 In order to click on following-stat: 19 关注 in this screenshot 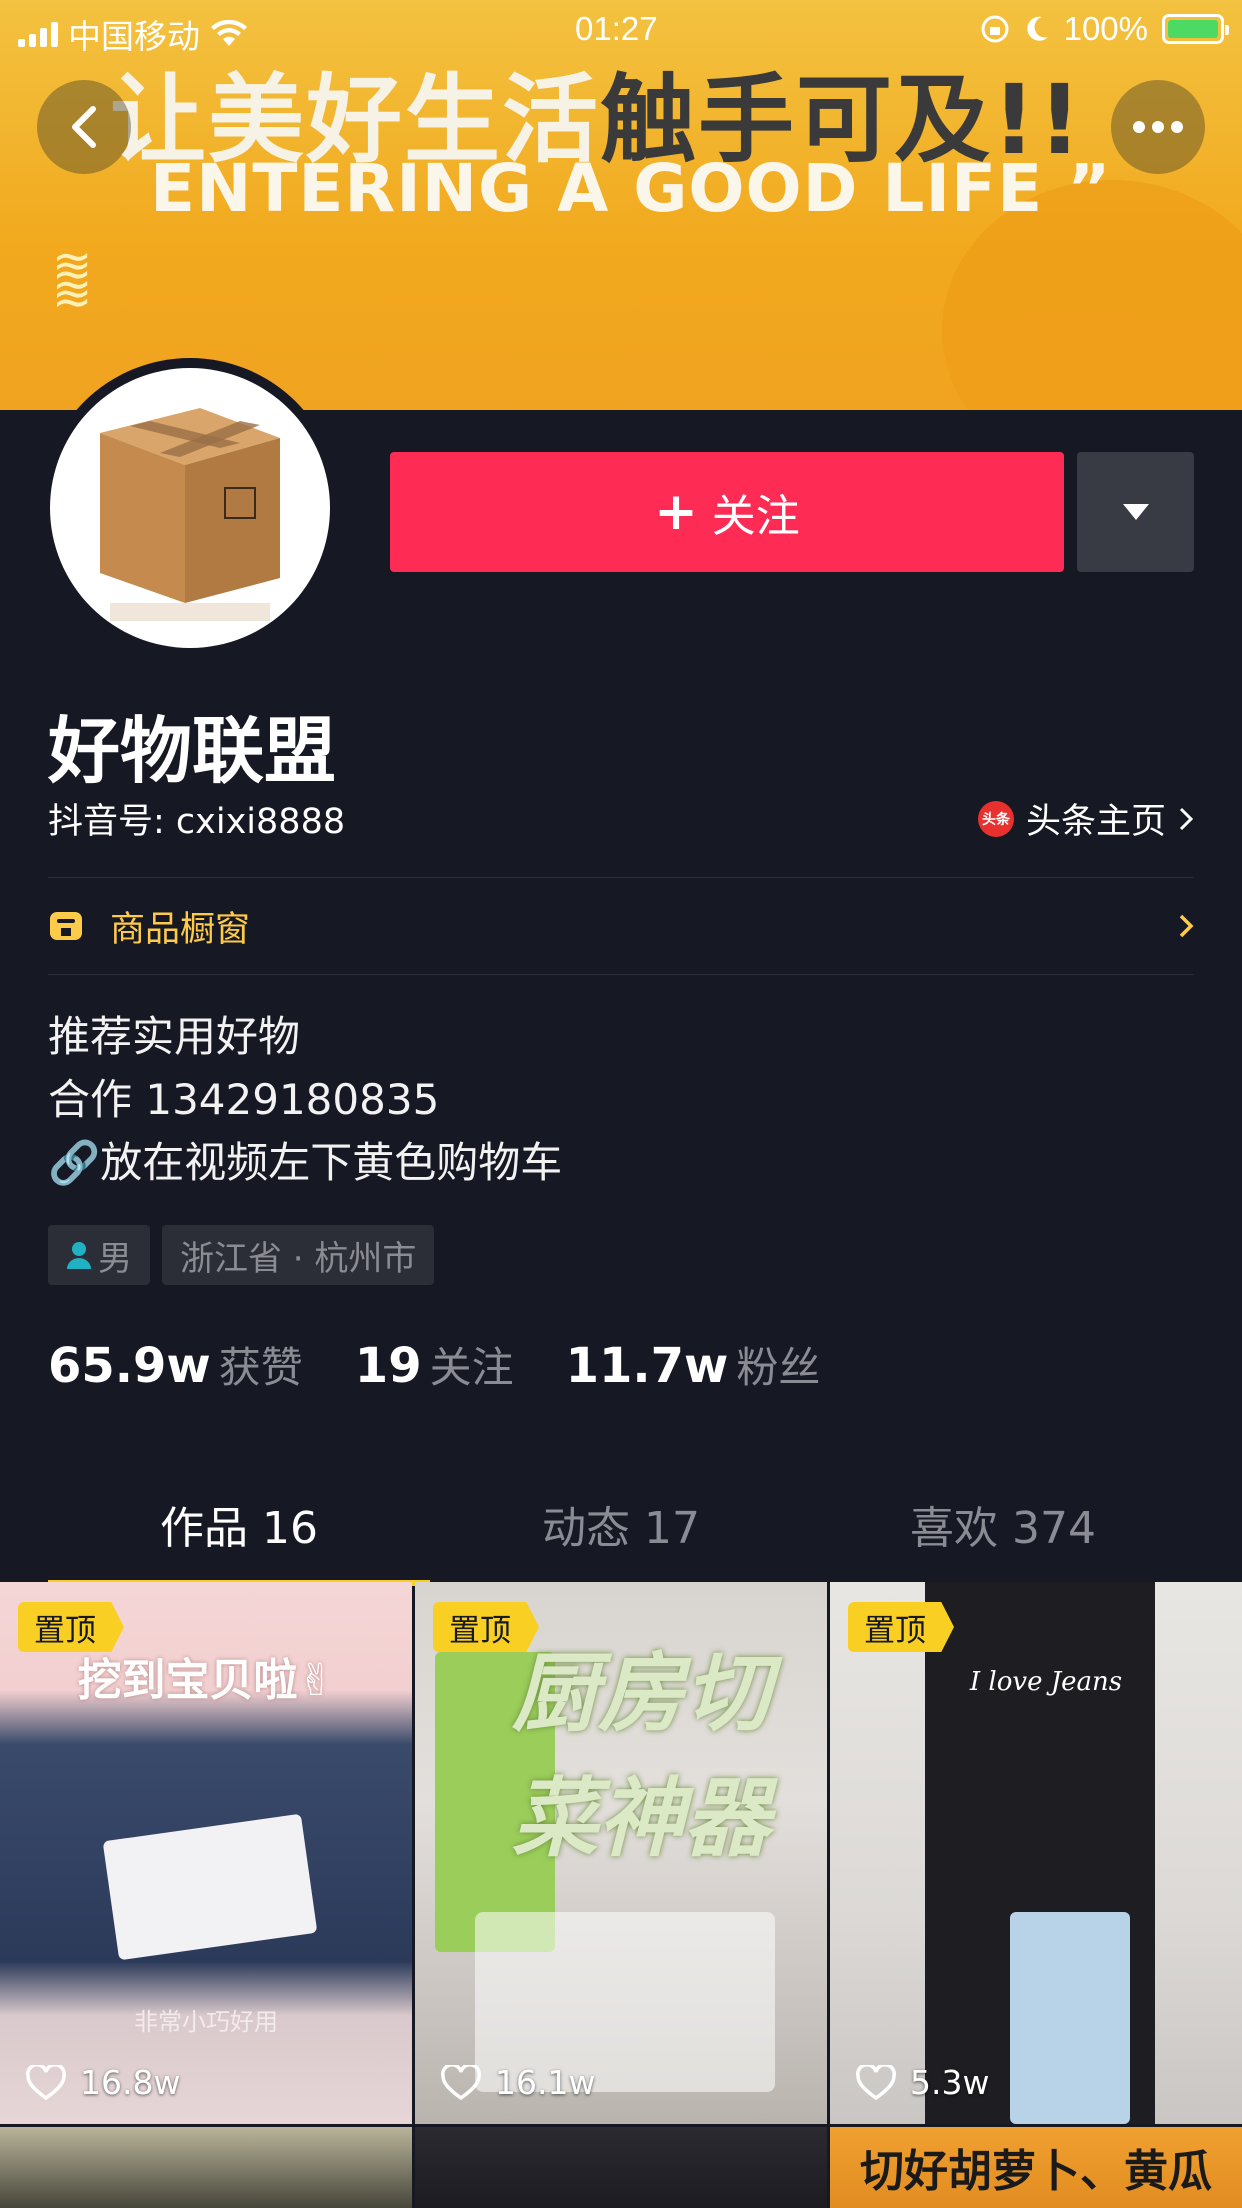, I will do `click(434, 1364)`.